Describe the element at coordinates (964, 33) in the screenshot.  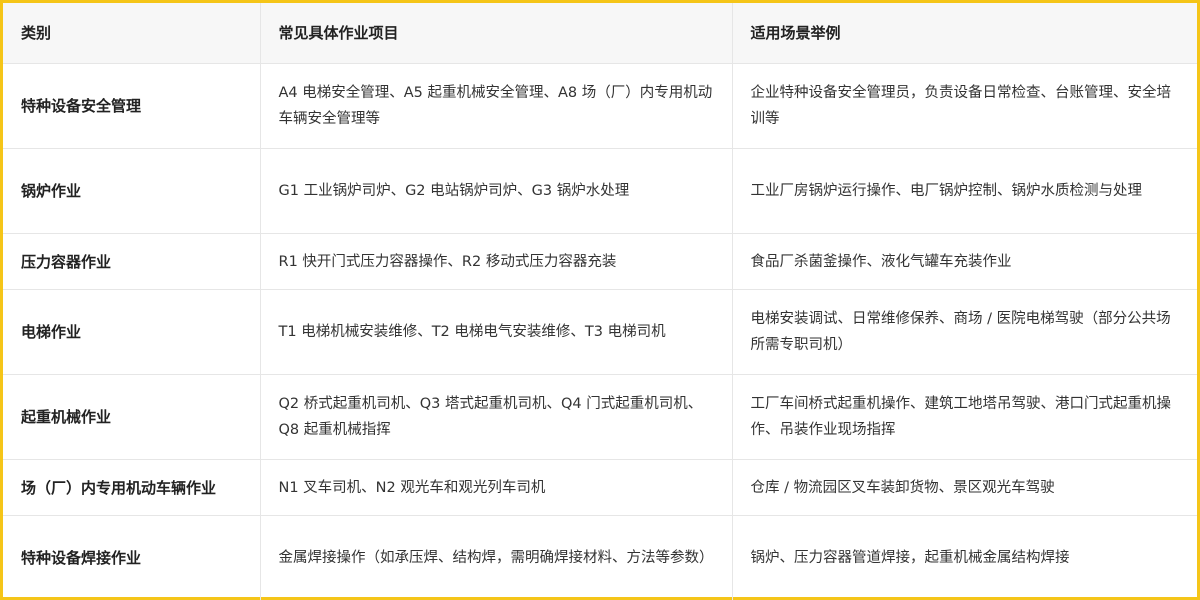
I see `header-scenes: 适用场景举例` at that location.